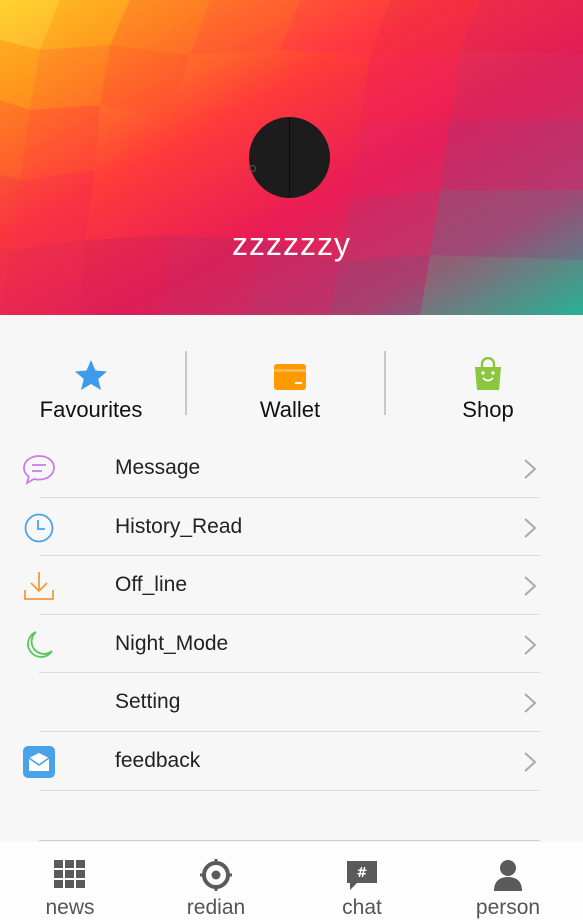  What do you see at coordinates (291, 761) in the screenshot?
I see `menu-item-feedback: feedback` at bounding box center [291, 761].